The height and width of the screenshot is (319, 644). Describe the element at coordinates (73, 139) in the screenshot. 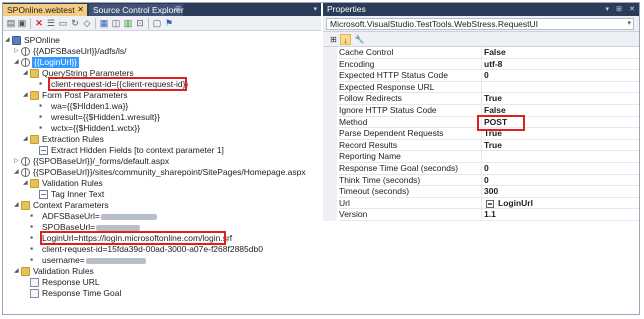

I see `tree-node-label: Extraction Rules` at that location.